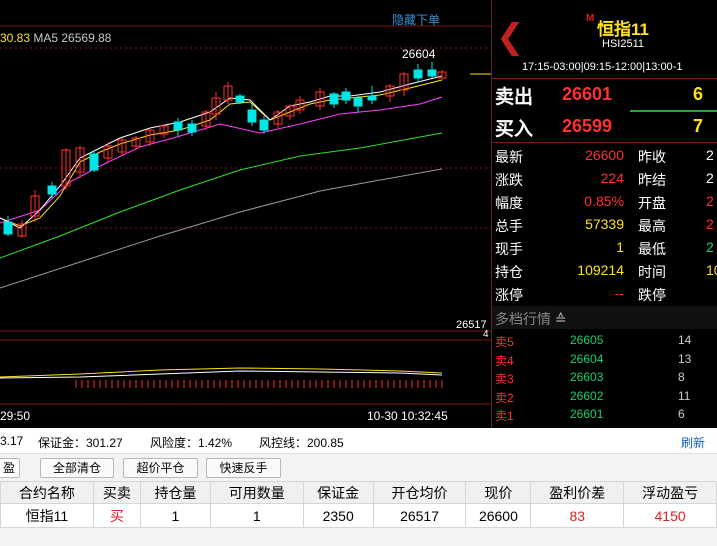 This screenshot has width=717, height=546. I want to click on depth-volume: 14, so click(685, 340).